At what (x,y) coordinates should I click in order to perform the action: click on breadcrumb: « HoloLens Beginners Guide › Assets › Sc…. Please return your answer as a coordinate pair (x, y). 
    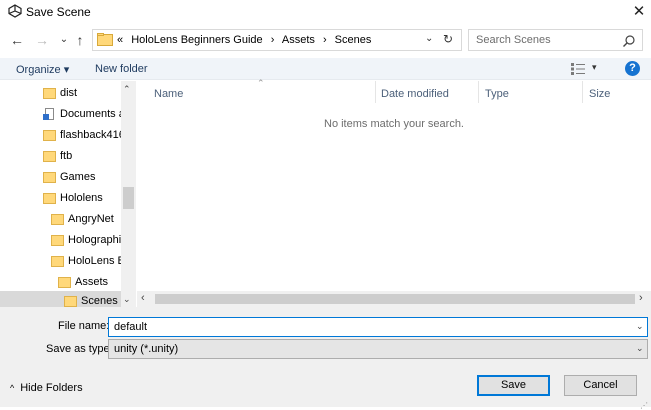
    Looking at the image, I should click on (246, 40).